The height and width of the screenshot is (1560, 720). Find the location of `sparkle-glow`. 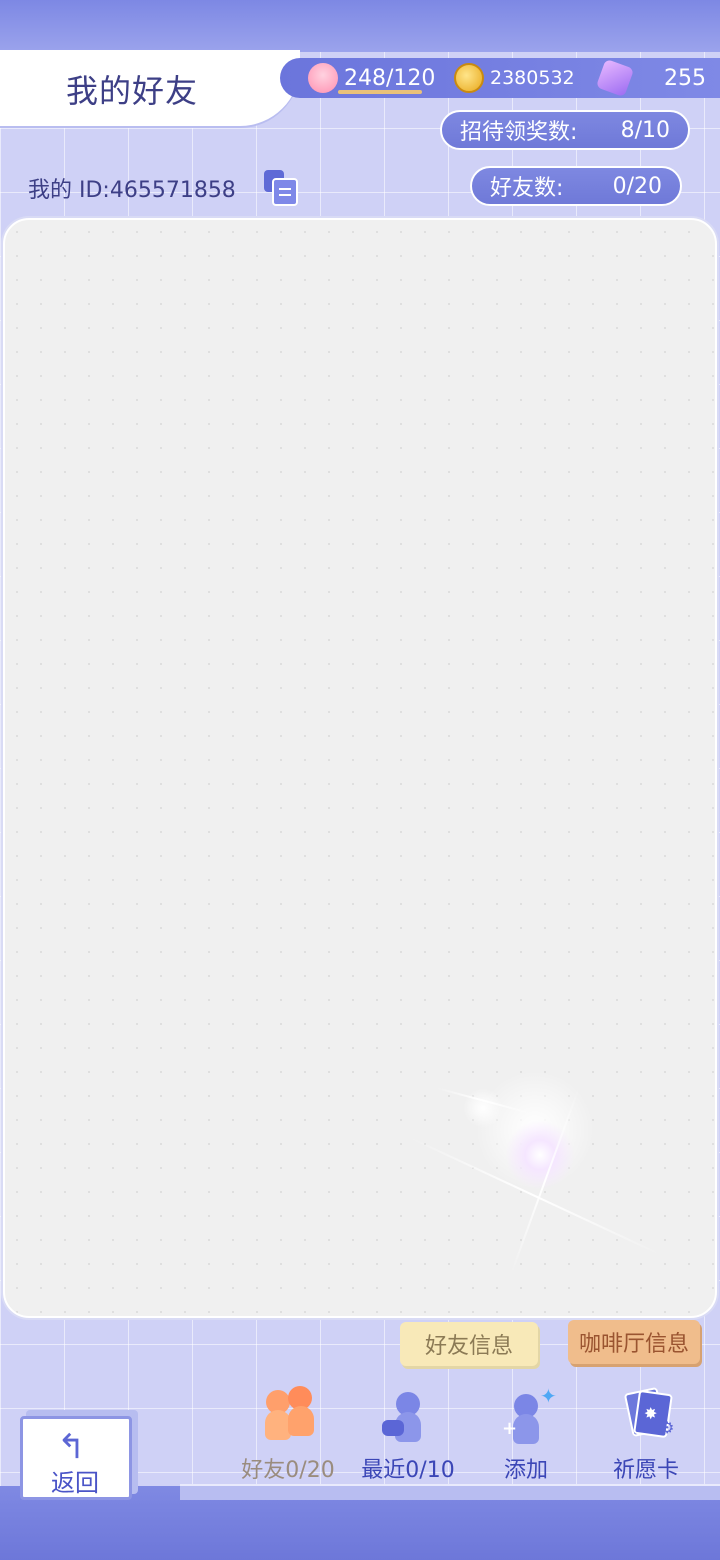

sparkle-glow is located at coordinates (540, 1155).